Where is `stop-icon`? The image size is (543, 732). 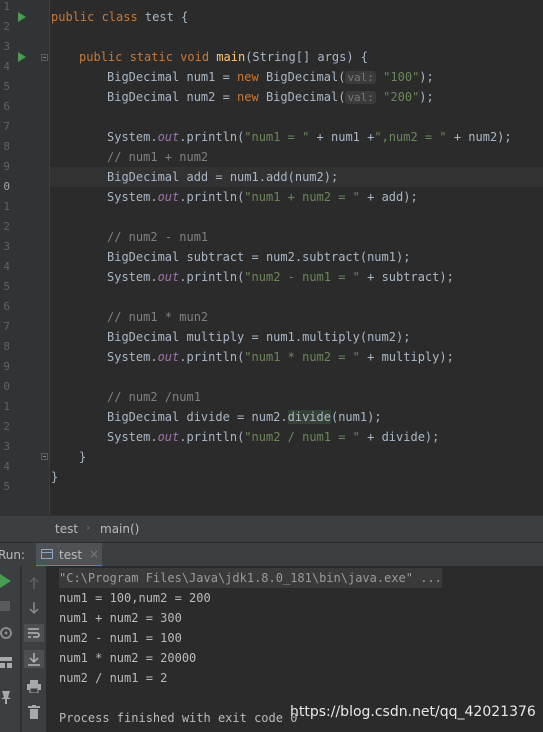
stop-icon is located at coordinates (5, 606).